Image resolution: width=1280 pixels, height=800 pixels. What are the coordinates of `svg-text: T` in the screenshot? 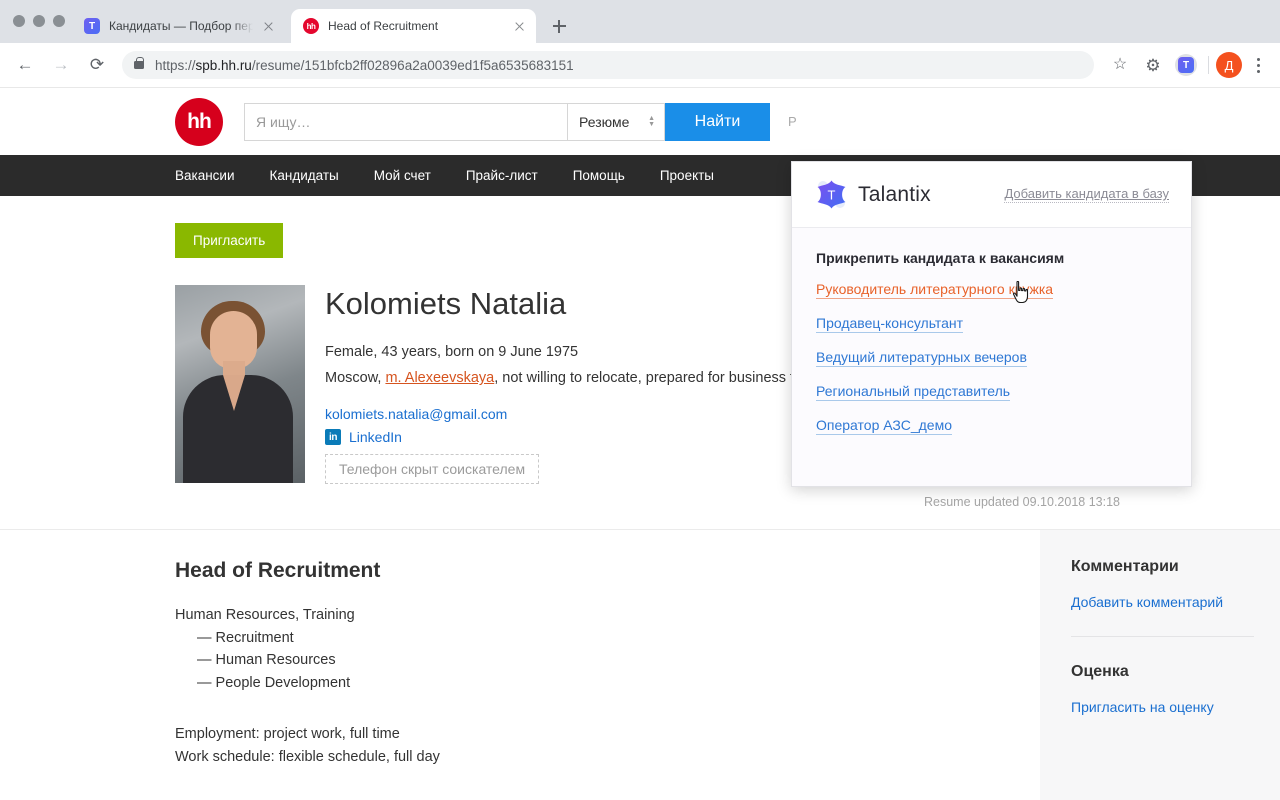 It's located at (832, 195).